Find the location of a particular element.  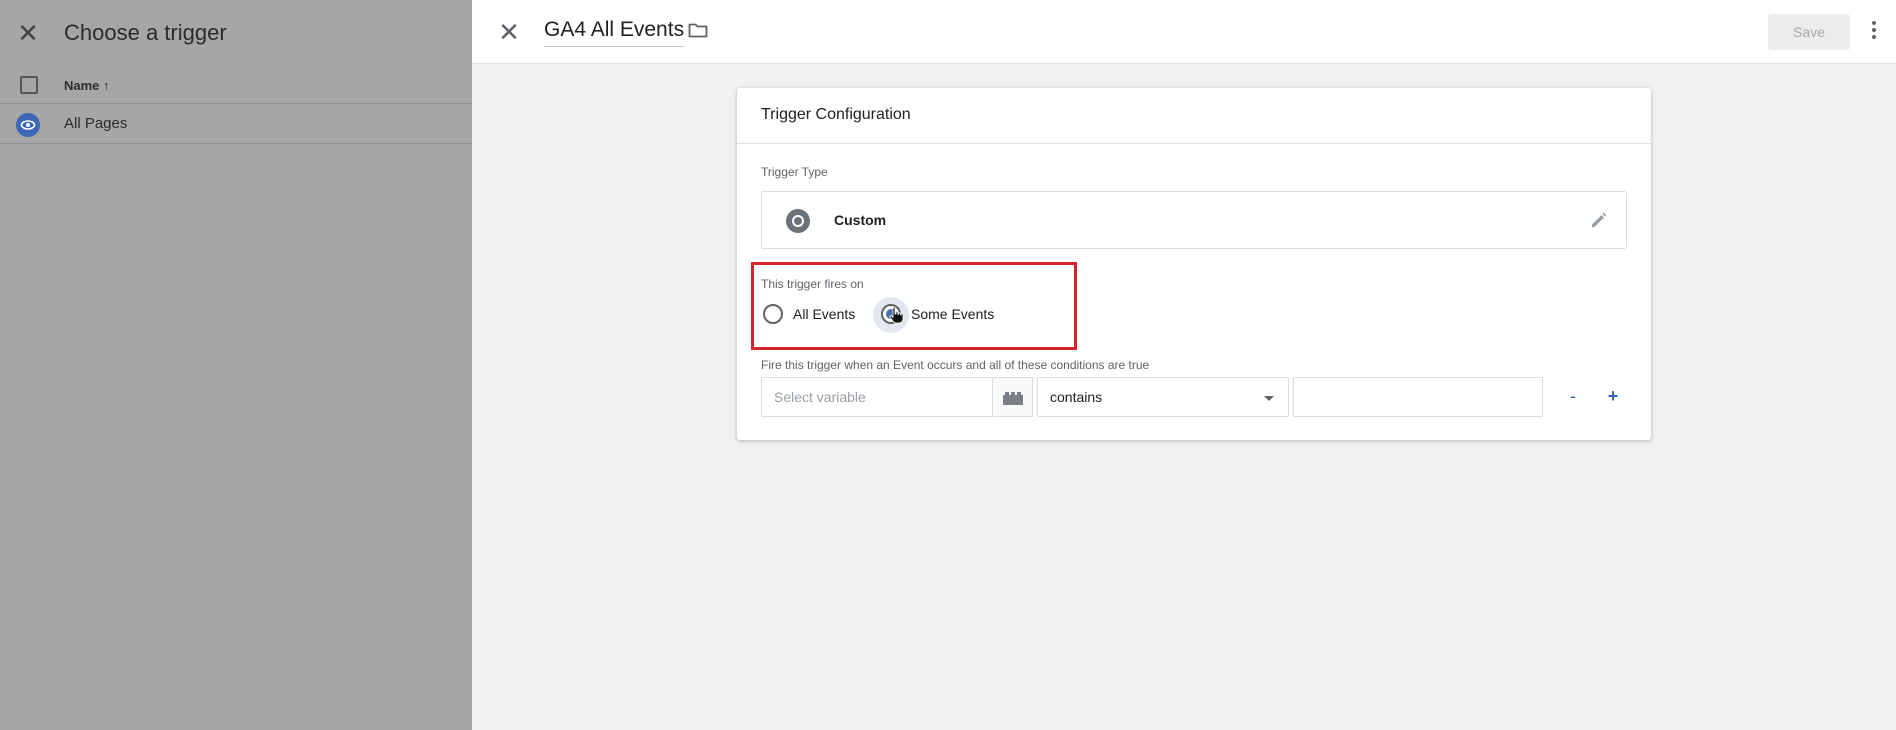

all-events-label: All Events is located at coordinates (824, 314).